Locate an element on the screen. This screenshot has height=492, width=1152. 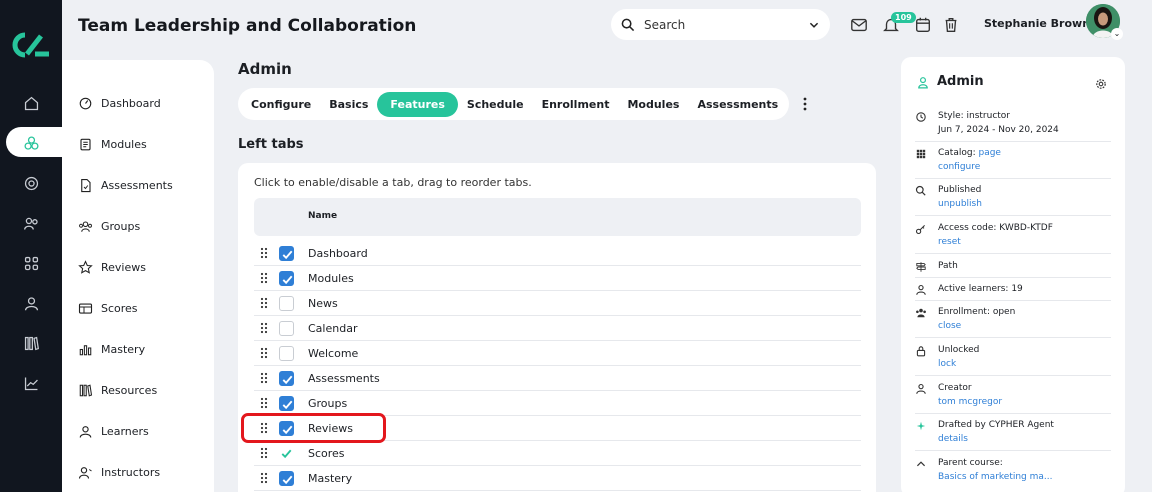
tab-row-dashboard: Dashboard is located at coordinates (557, 253).